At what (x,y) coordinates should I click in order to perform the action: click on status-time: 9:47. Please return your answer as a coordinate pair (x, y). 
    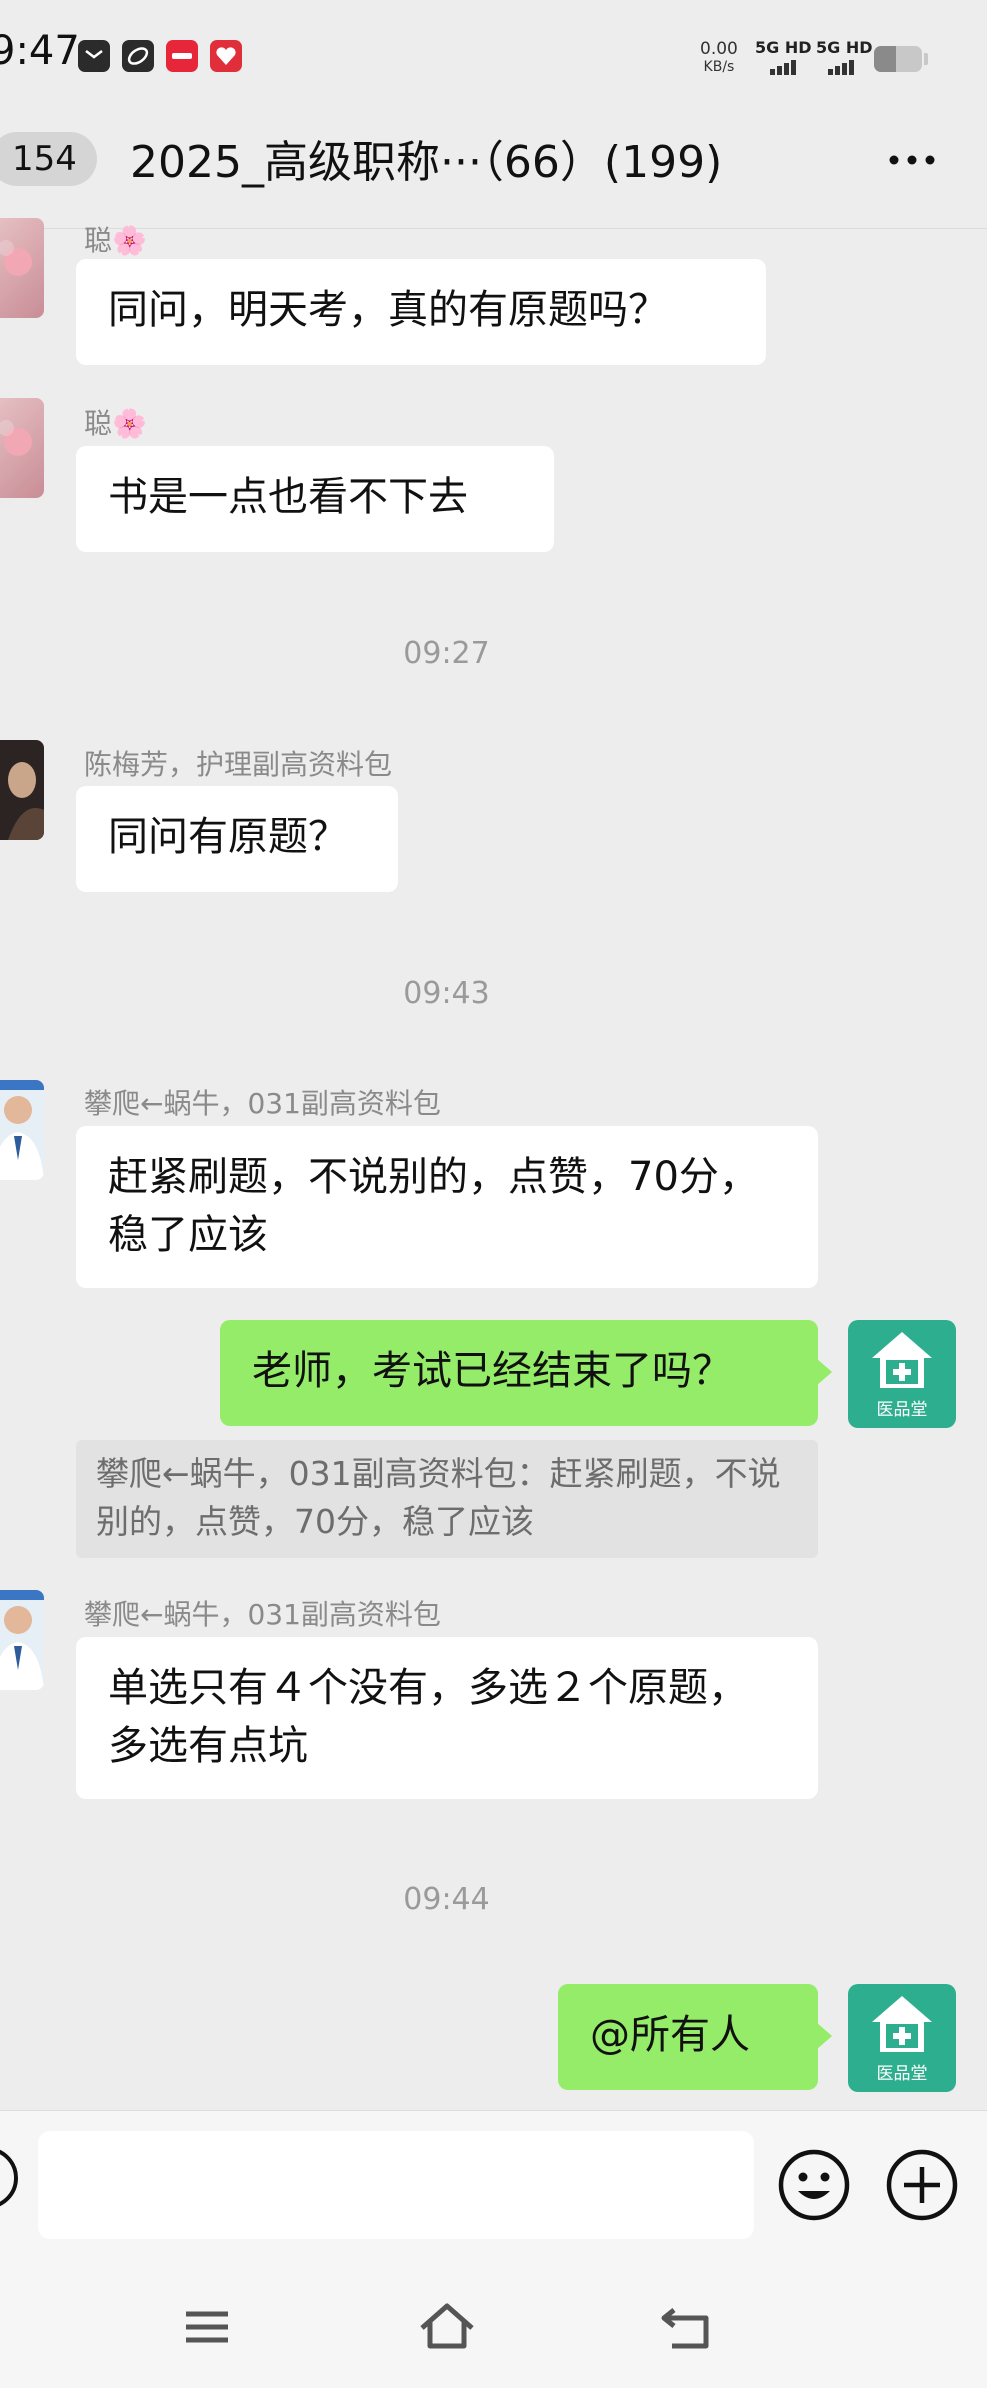
    Looking at the image, I should click on (40, 51).